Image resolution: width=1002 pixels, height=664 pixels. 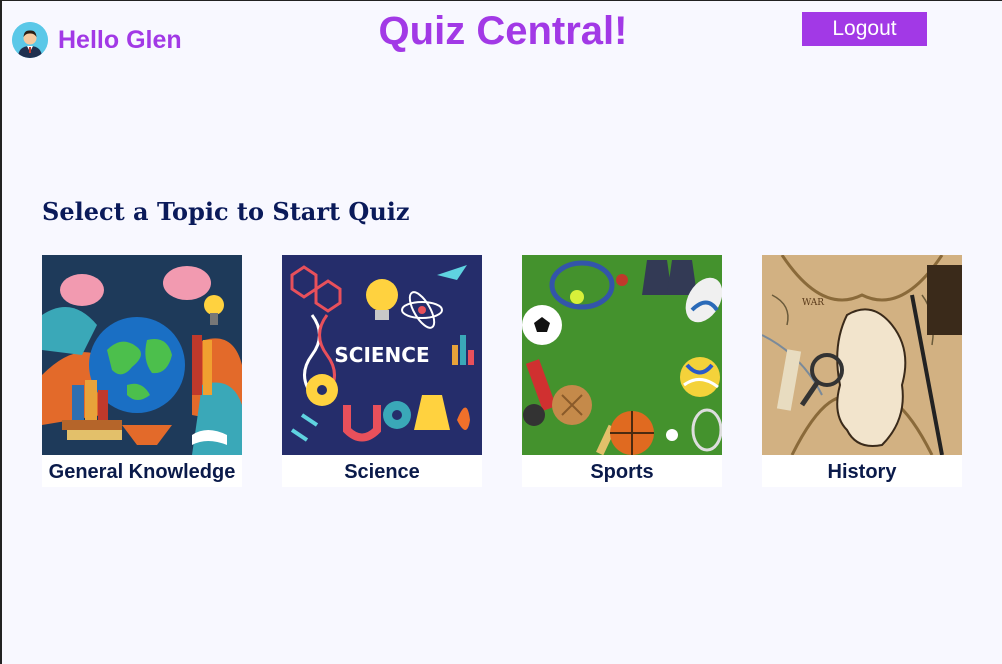 What do you see at coordinates (862, 472) in the screenshot?
I see `topic-label: History` at bounding box center [862, 472].